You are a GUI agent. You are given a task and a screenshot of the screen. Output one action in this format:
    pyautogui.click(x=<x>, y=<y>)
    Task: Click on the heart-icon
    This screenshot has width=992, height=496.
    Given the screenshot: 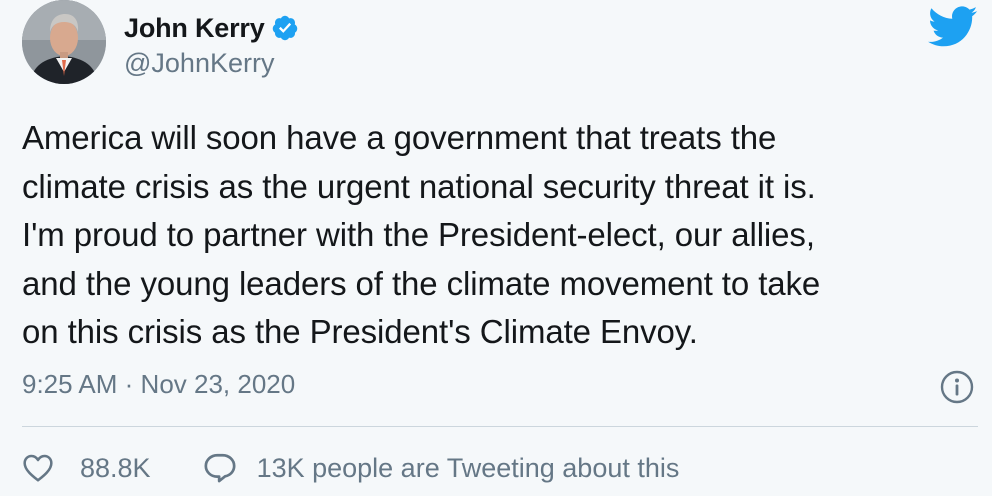 What is the action you would take?
    pyautogui.click(x=38, y=468)
    